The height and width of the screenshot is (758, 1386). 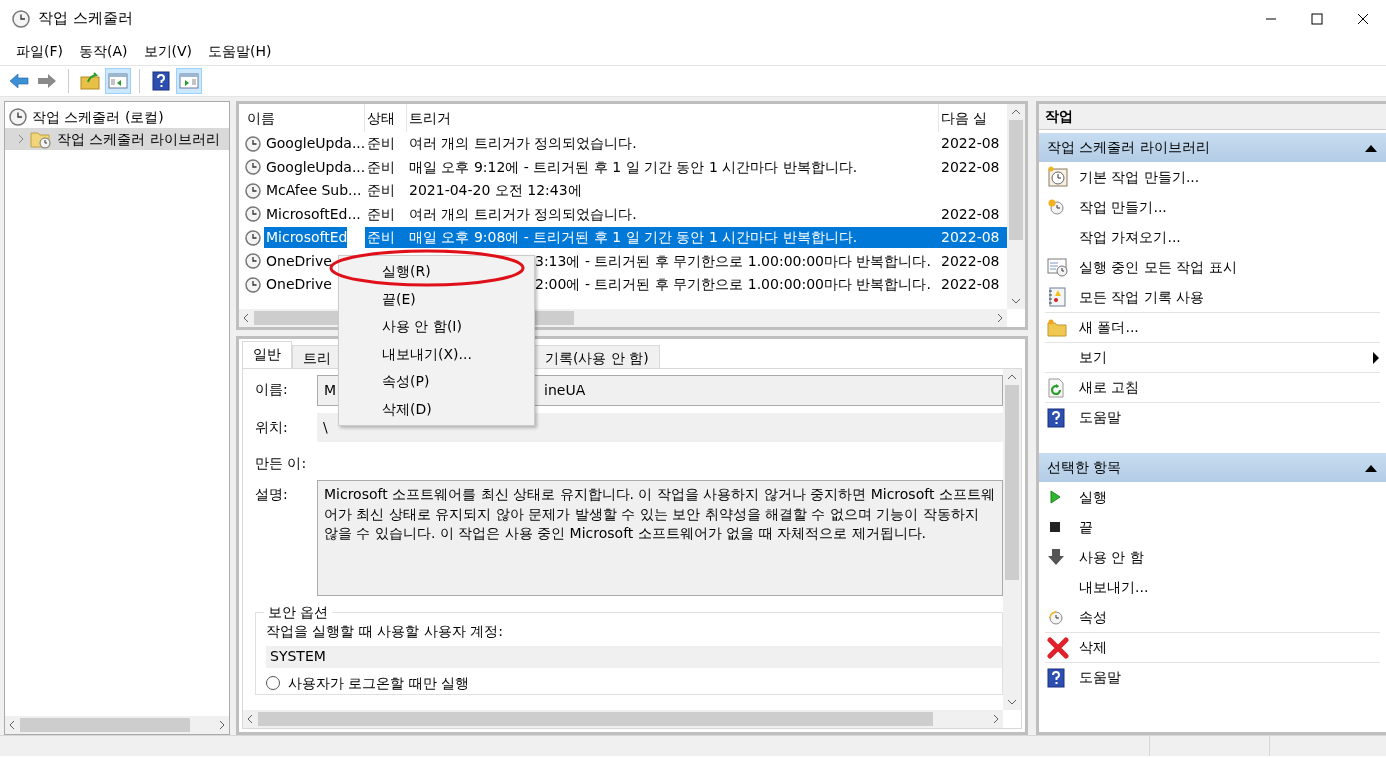 What do you see at coordinates (660, 538) in the screenshot?
I see `description-field: Microsoft 소프트웨어를 최신 상태로 유지합니다. 이 작업을 사용하지 않거나 중지하면 Microsoft 소프트웨어가 최신 상태로 유지되지 않아 문제가 발생할 수 있는 보안 취약성을 해결할 수 없으며 기능이 작동하지 않을 수 있습니다. 이 작업은 사용 중인 Microsoft 소프트웨어가 없을 때 자체적으로 제거됩니다.` at bounding box center [660, 538].